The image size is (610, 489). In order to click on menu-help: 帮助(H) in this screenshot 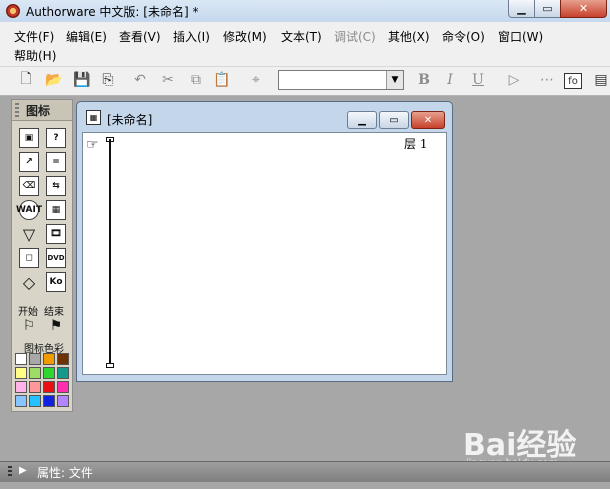, I will do `click(35, 55)`.